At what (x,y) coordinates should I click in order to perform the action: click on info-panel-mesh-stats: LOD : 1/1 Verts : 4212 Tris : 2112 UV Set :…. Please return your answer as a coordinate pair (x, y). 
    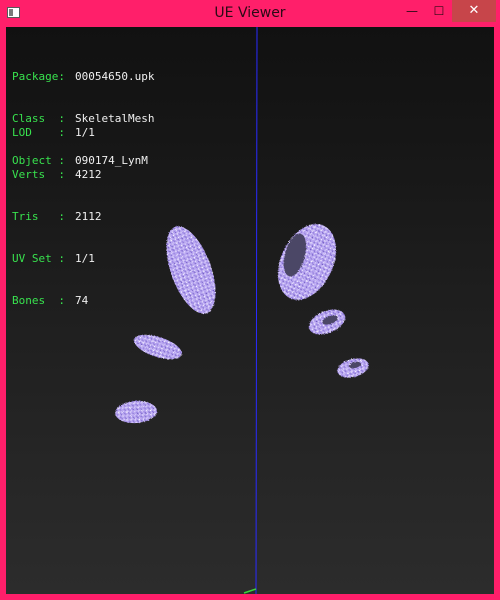
    Looking at the image, I should click on (57, 217).